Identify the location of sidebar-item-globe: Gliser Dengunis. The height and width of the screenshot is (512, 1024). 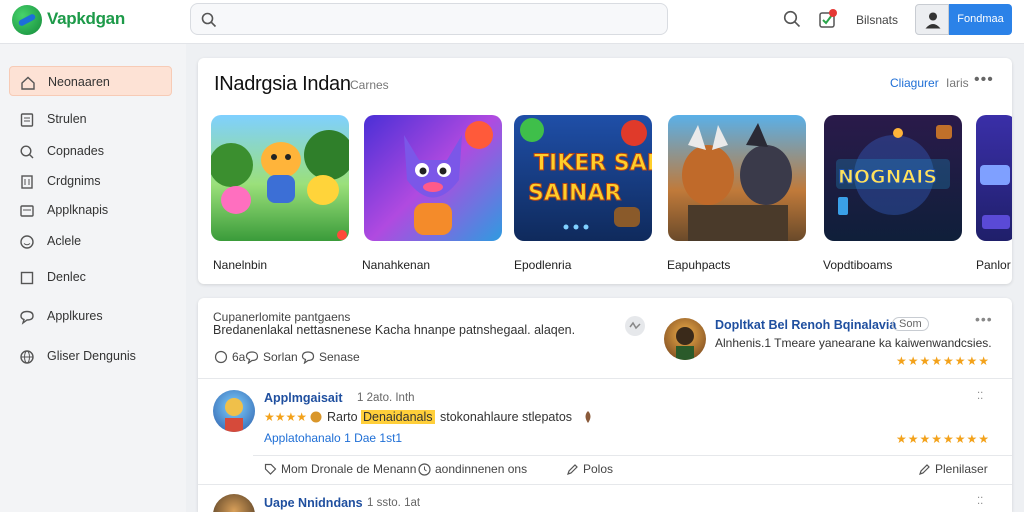
(90, 356).